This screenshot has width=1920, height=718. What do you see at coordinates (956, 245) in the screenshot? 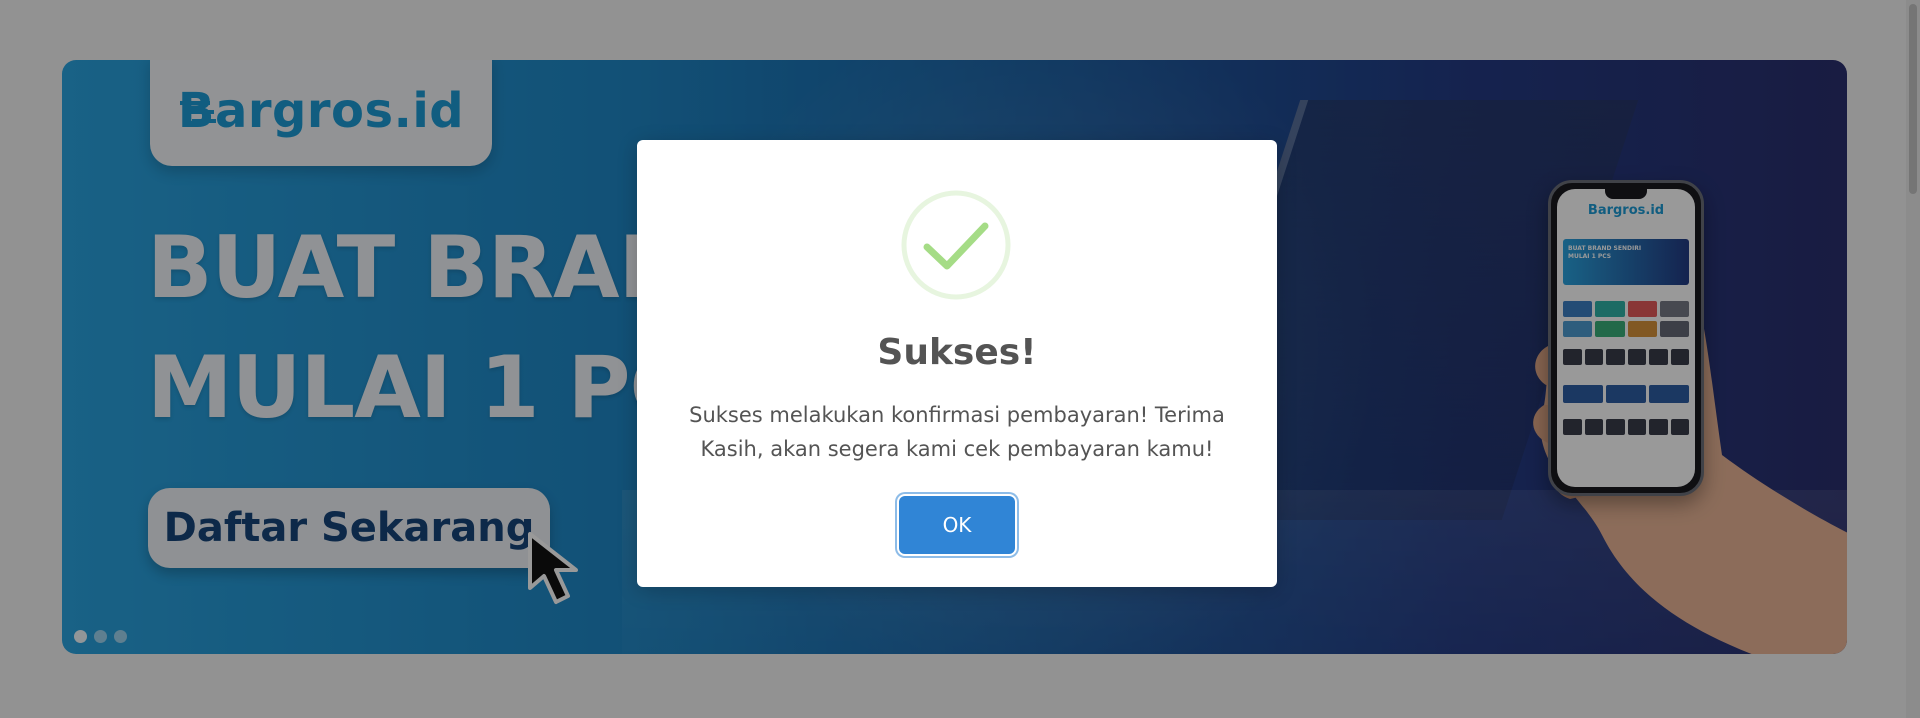
I see `success-check-icon` at bounding box center [956, 245].